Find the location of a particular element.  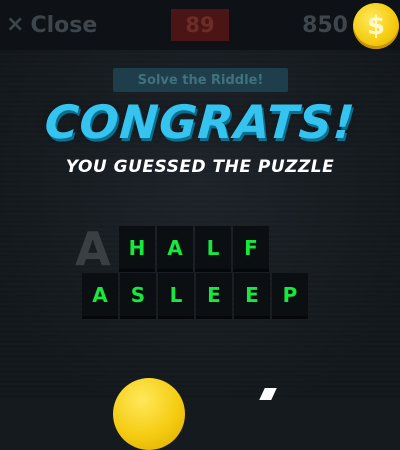

coin-count: 850 is located at coordinates (325, 25).